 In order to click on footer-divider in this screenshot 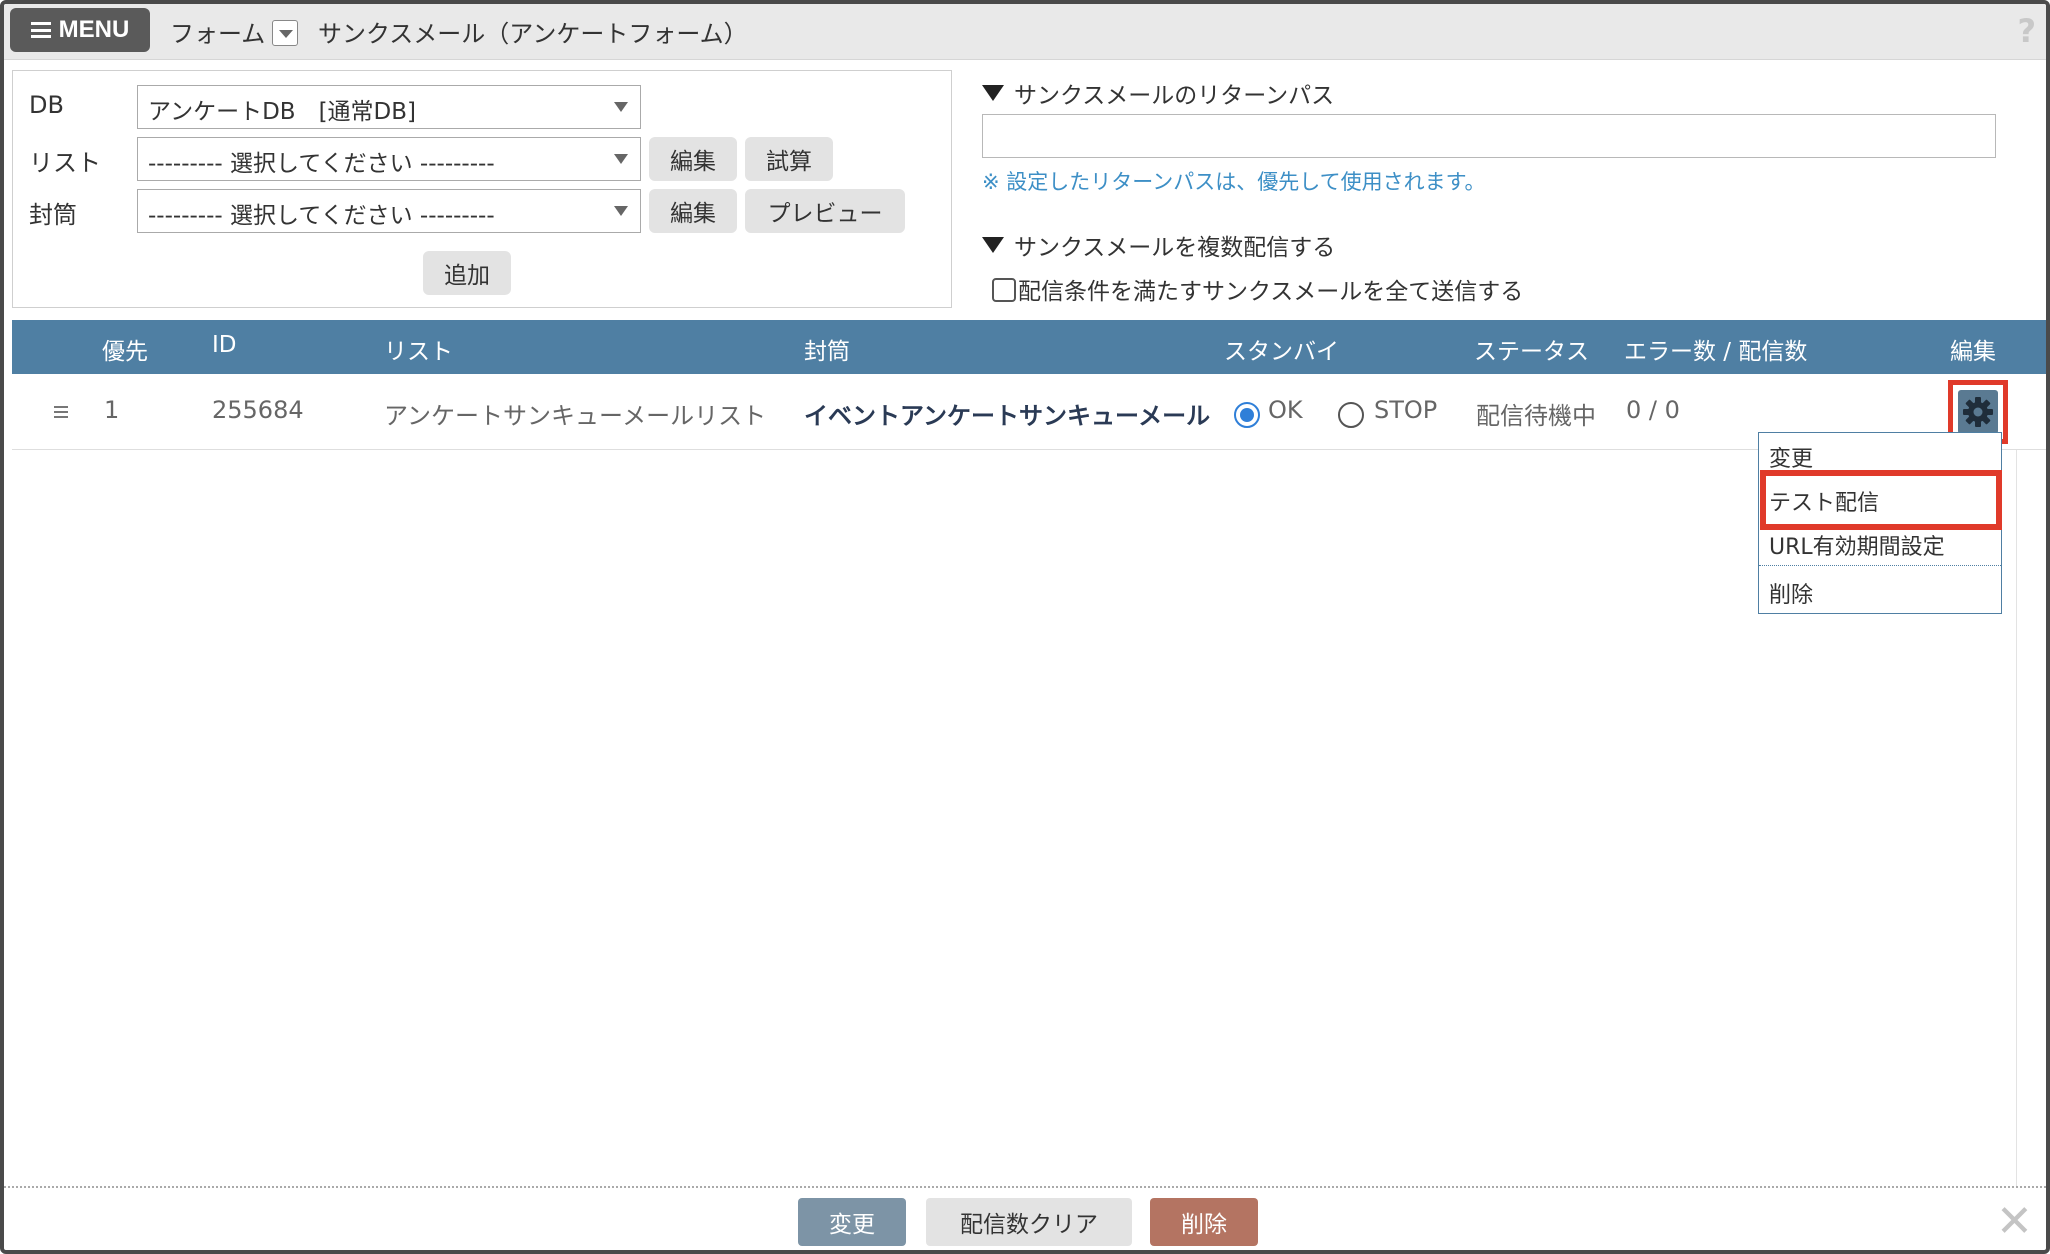, I will do `click(1025, 1187)`.